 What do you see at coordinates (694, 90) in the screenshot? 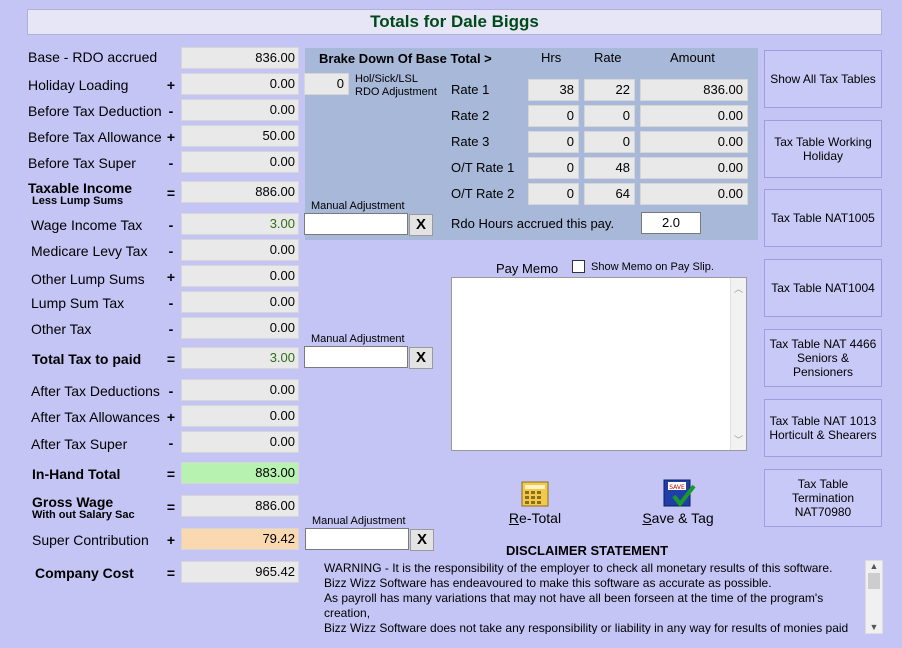
I see `rate-1-amount: 836.00` at bounding box center [694, 90].